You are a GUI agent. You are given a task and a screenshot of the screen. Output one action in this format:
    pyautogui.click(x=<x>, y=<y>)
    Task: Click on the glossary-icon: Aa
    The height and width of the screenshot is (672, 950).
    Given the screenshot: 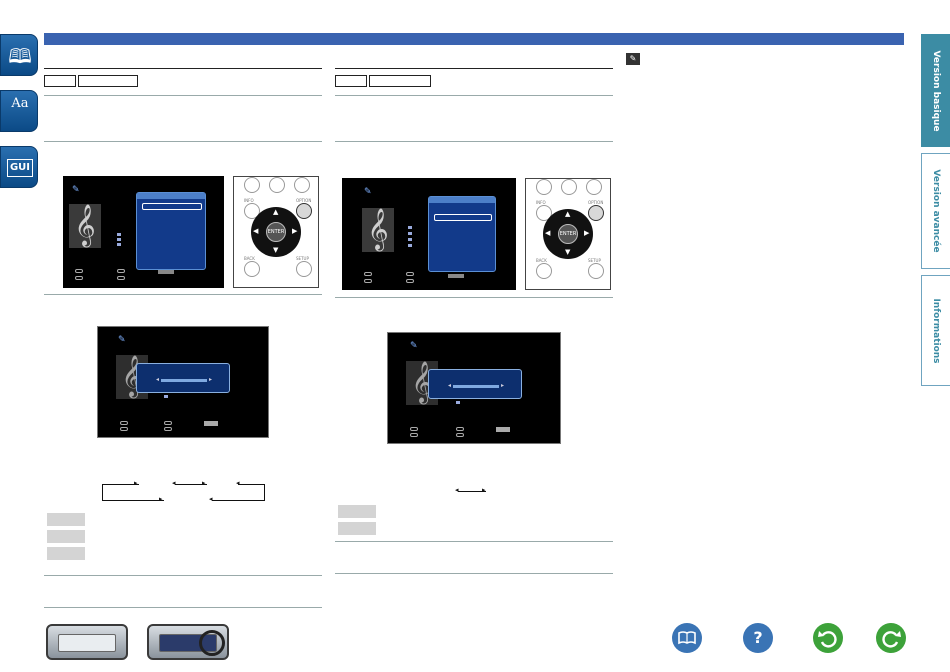 What is the action you would take?
    pyautogui.click(x=20, y=103)
    